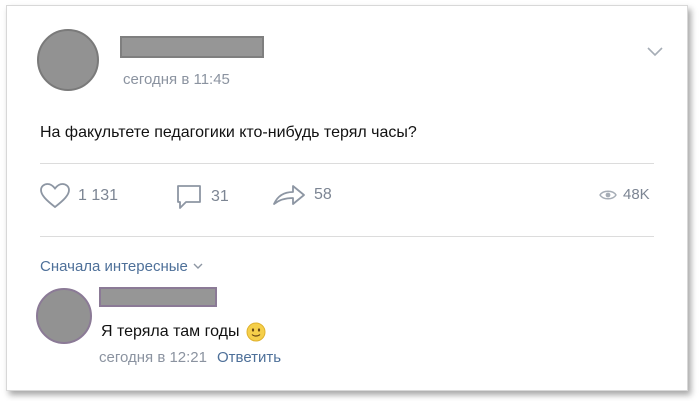  Describe the element at coordinates (170, 331) in the screenshot. I see `comment-text: Я теряла там годы` at that location.